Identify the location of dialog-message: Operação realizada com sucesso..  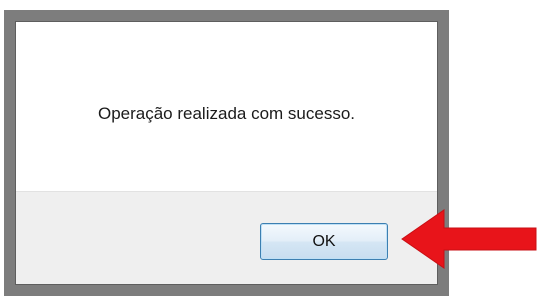
(226, 113).